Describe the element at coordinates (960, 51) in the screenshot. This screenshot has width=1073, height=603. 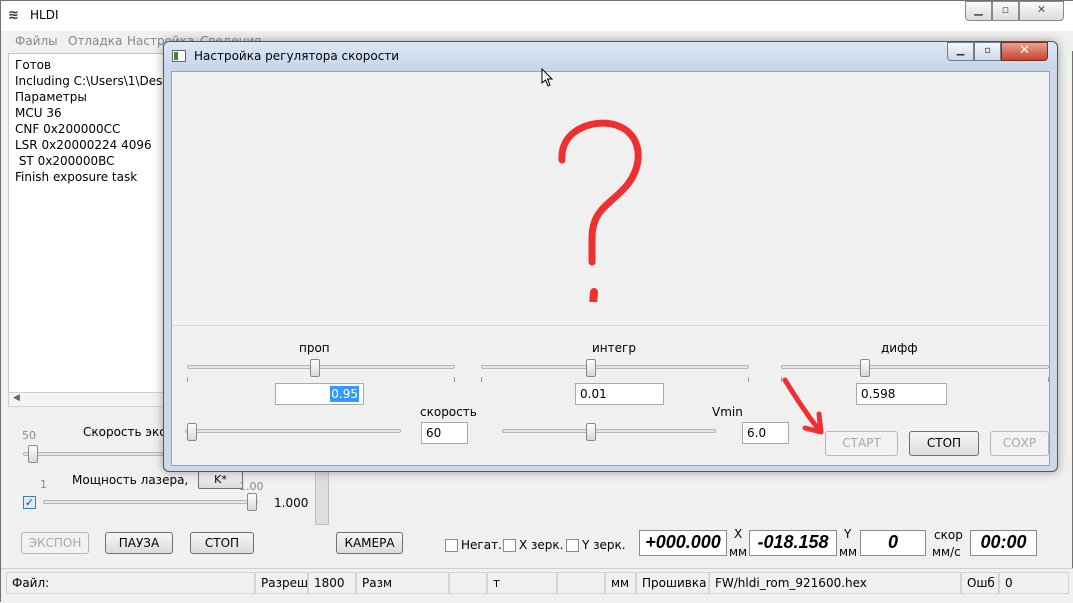
I see `dialog-minimize-button: ▁` at that location.